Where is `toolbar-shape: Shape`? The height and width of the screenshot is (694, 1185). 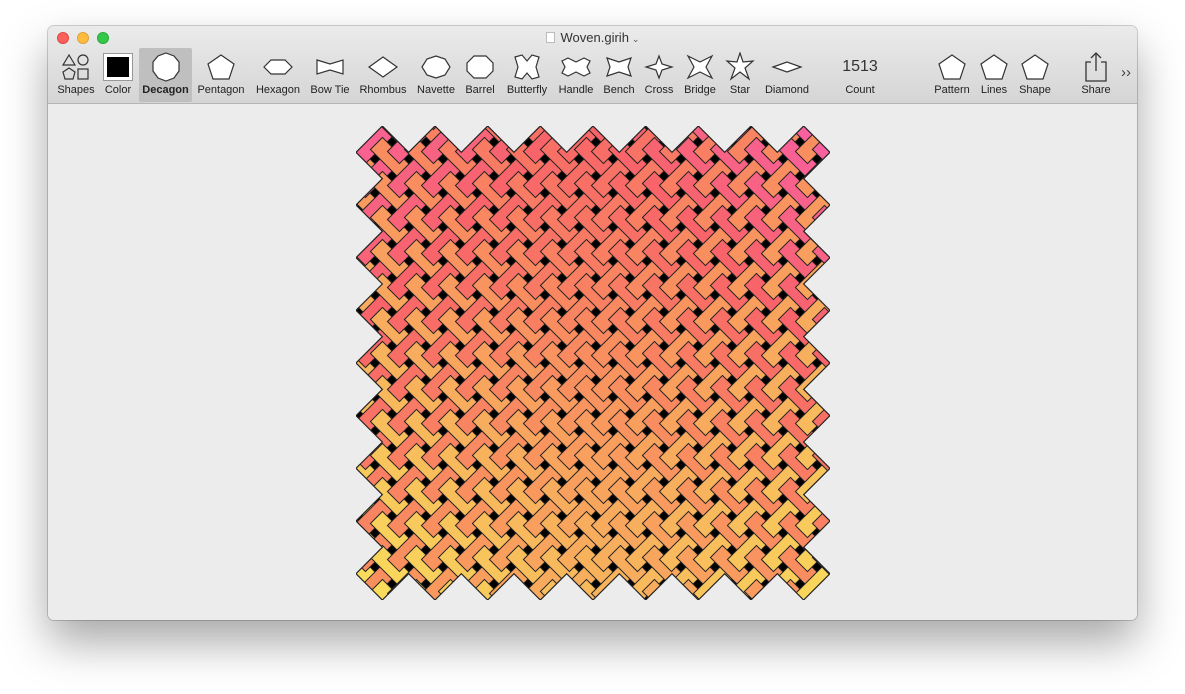
toolbar-shape: Shape is located at coordinates (1035, 75).